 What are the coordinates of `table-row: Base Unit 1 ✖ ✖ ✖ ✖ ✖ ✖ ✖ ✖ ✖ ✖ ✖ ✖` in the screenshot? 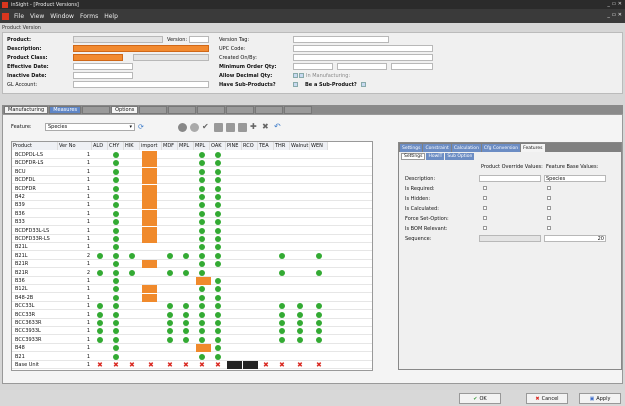 It's located at (192, 365).